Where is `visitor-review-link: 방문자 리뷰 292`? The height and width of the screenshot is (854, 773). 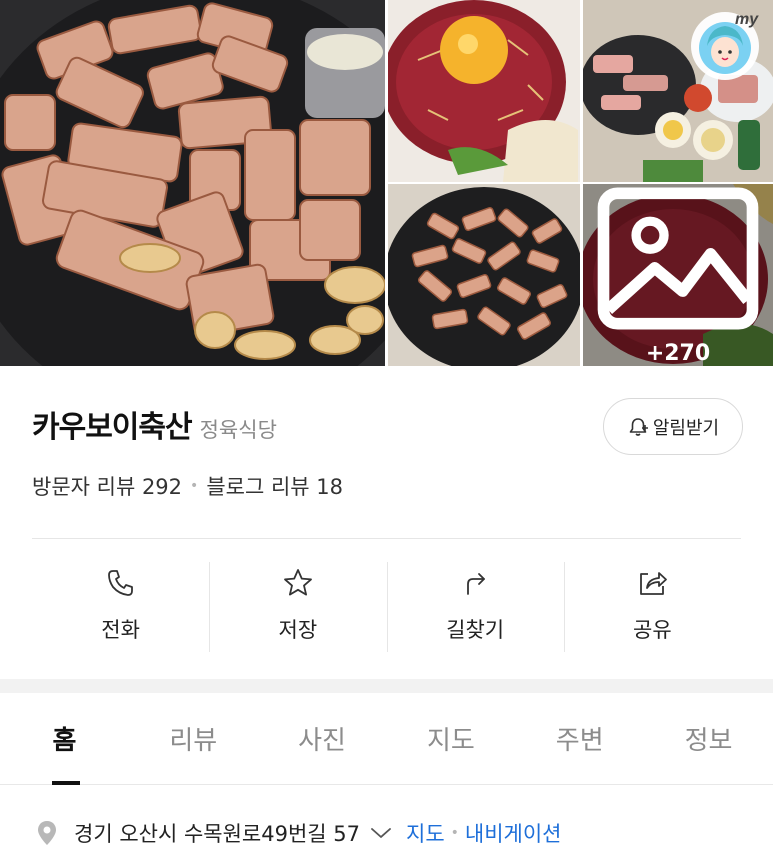
visitor-review-link: 방문자 리뷰 292 is located at coordinates (107, 486).